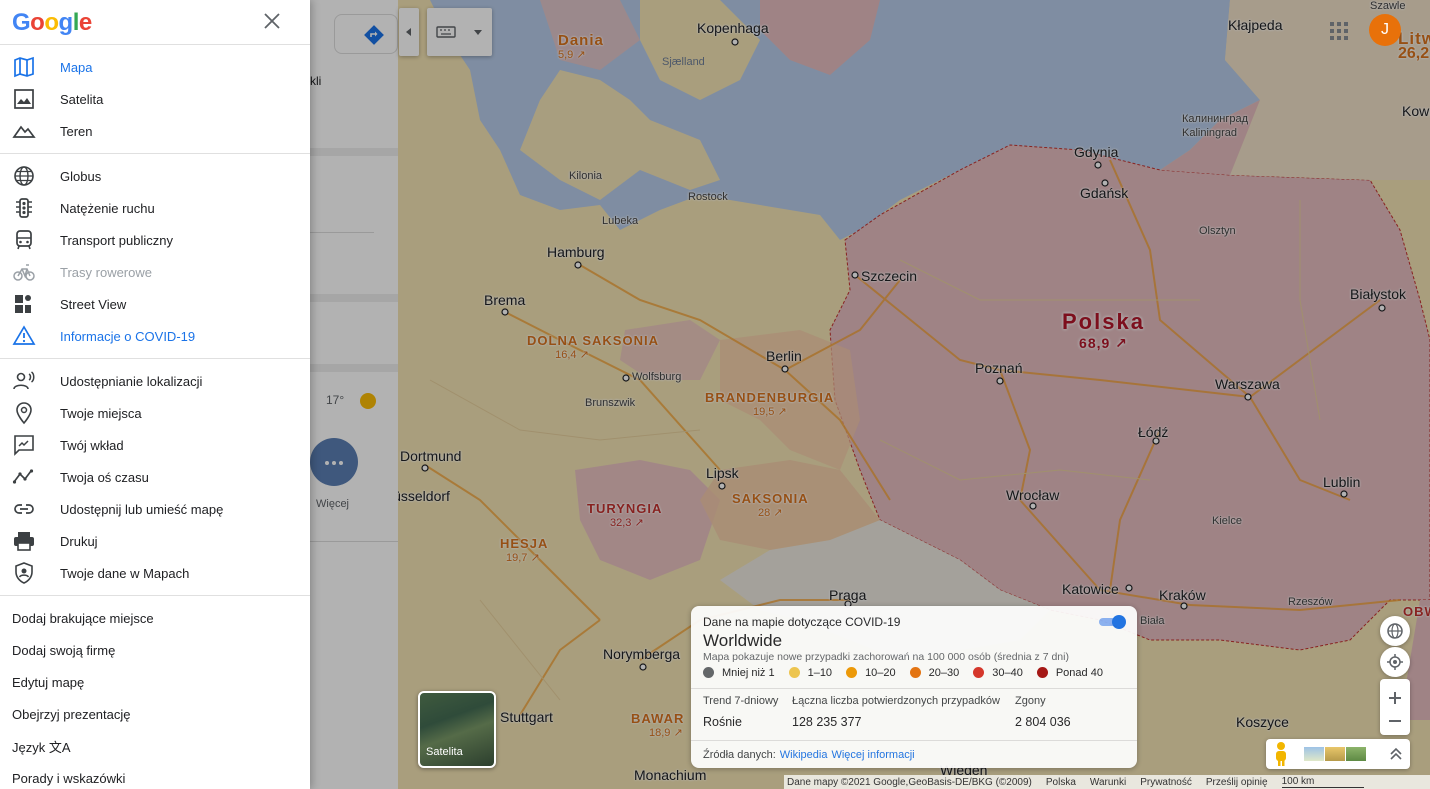 This screenshot has width=1430, height=789. What do you see at coordinates (1237, 782) in the screenshot?
I see `feedback-link: Prześlij opinię` at bounding box center [1237, 782].